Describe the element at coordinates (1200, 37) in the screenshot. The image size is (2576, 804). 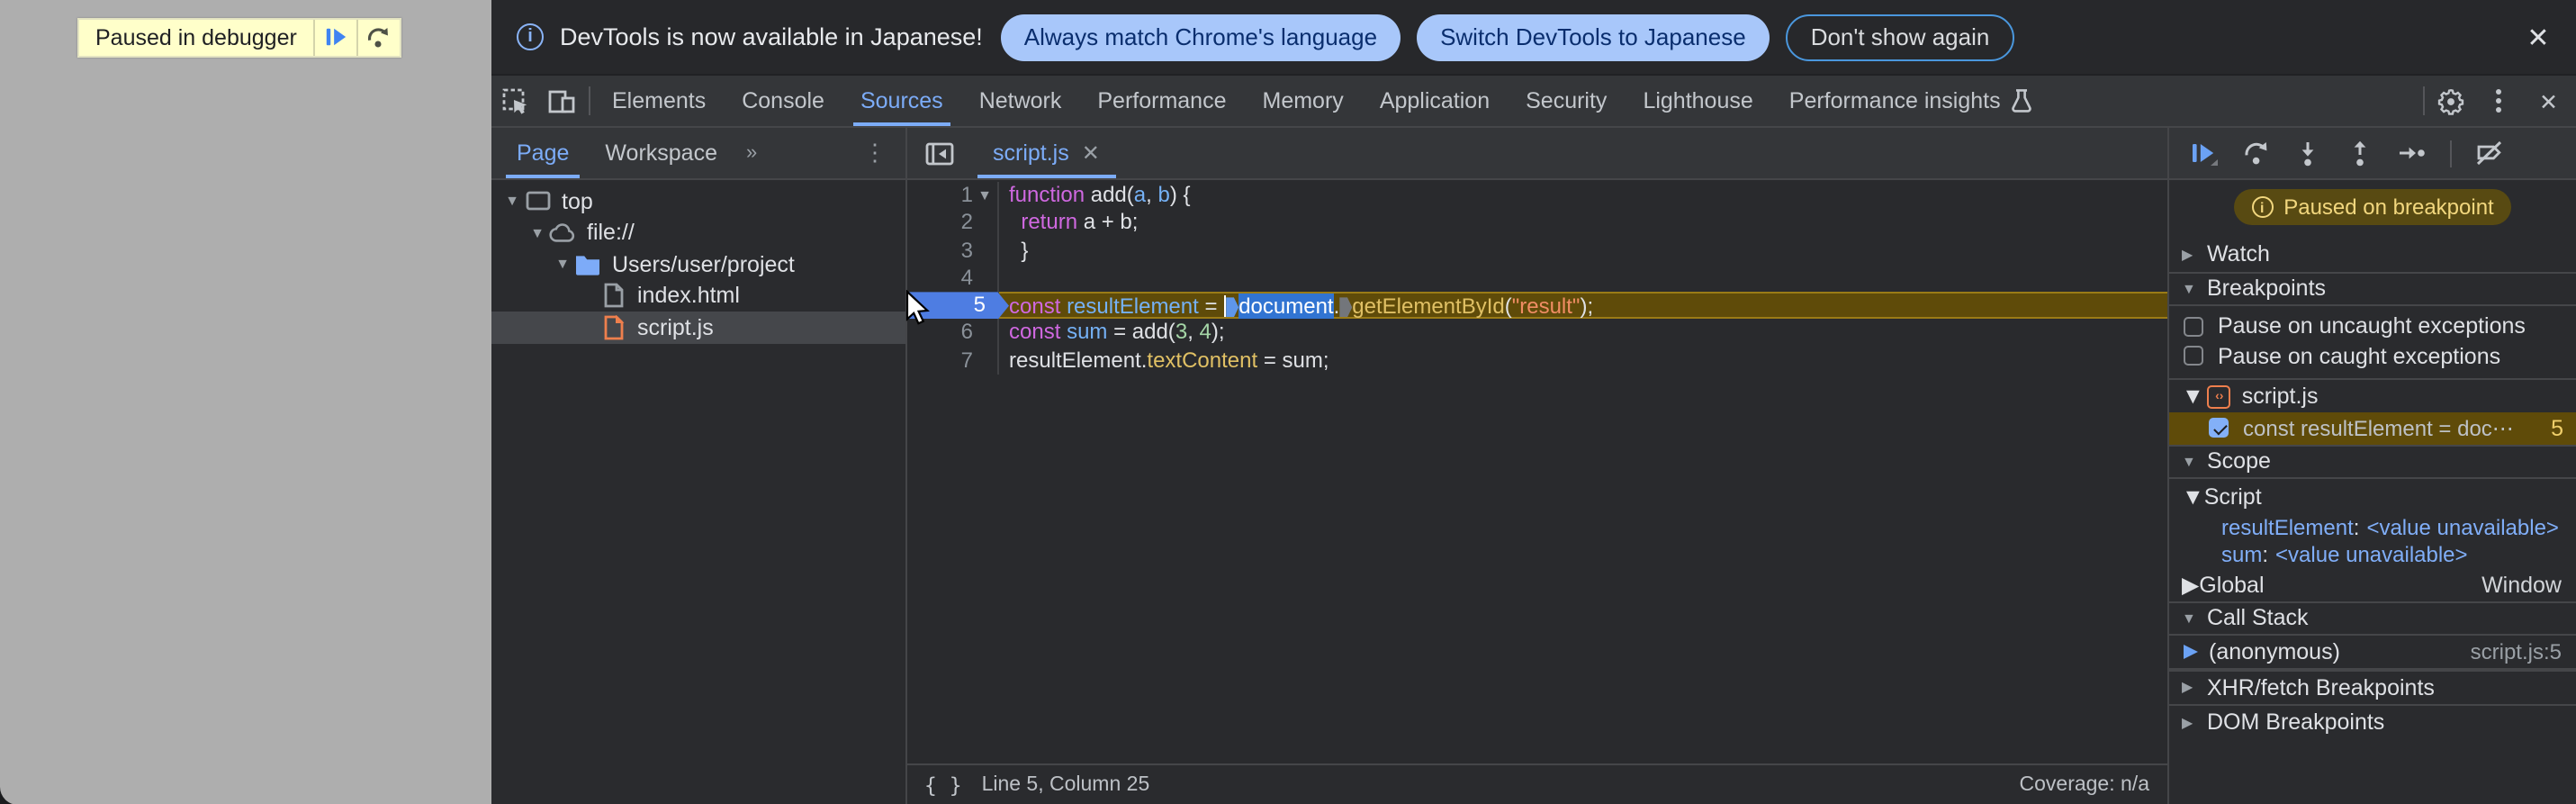
I see `match-chrome-language-button: Always match Chrome's language` at that location.